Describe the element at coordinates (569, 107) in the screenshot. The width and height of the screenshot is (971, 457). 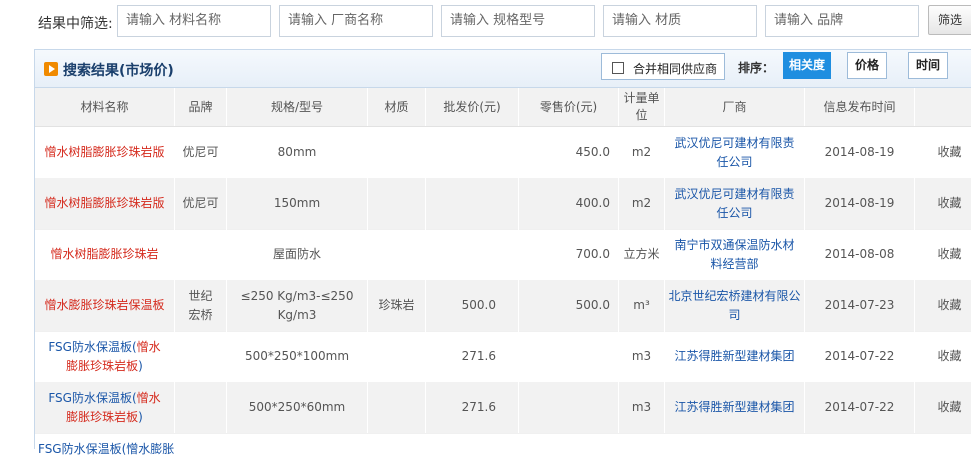
I see `col-retail: 零售价(元)` at that location.